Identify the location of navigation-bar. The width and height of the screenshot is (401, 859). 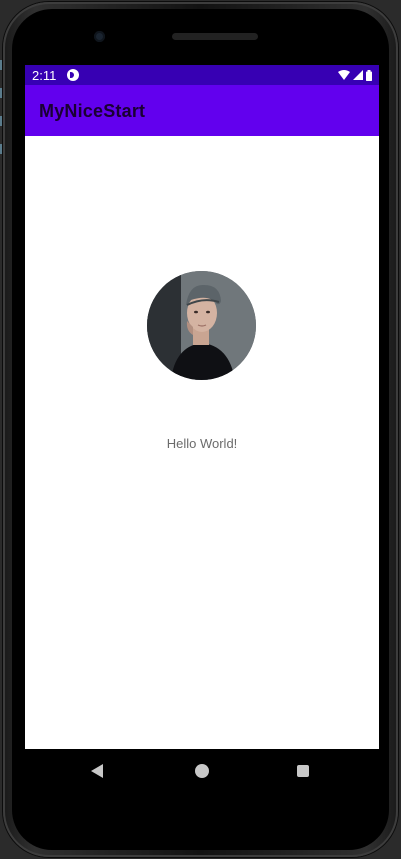
(202, 772).